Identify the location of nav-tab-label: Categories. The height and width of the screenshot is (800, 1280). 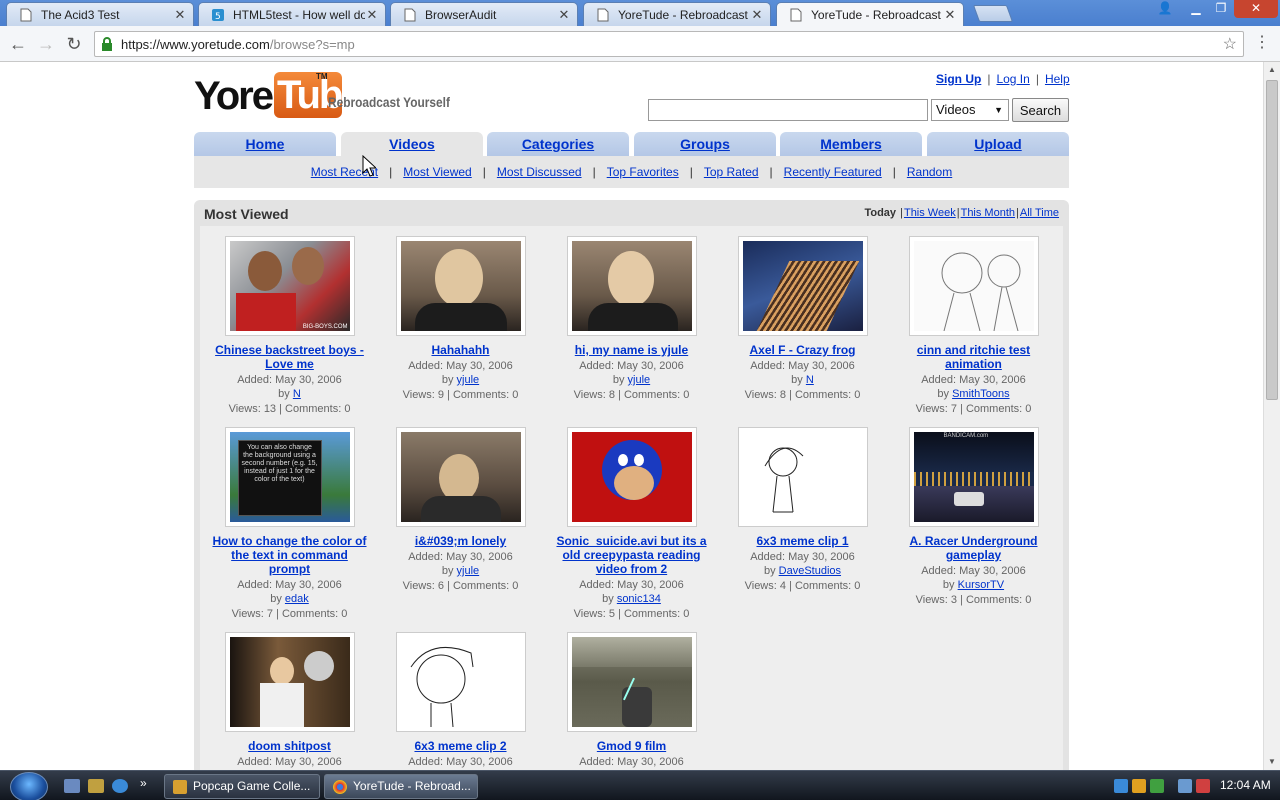
(558, 144).